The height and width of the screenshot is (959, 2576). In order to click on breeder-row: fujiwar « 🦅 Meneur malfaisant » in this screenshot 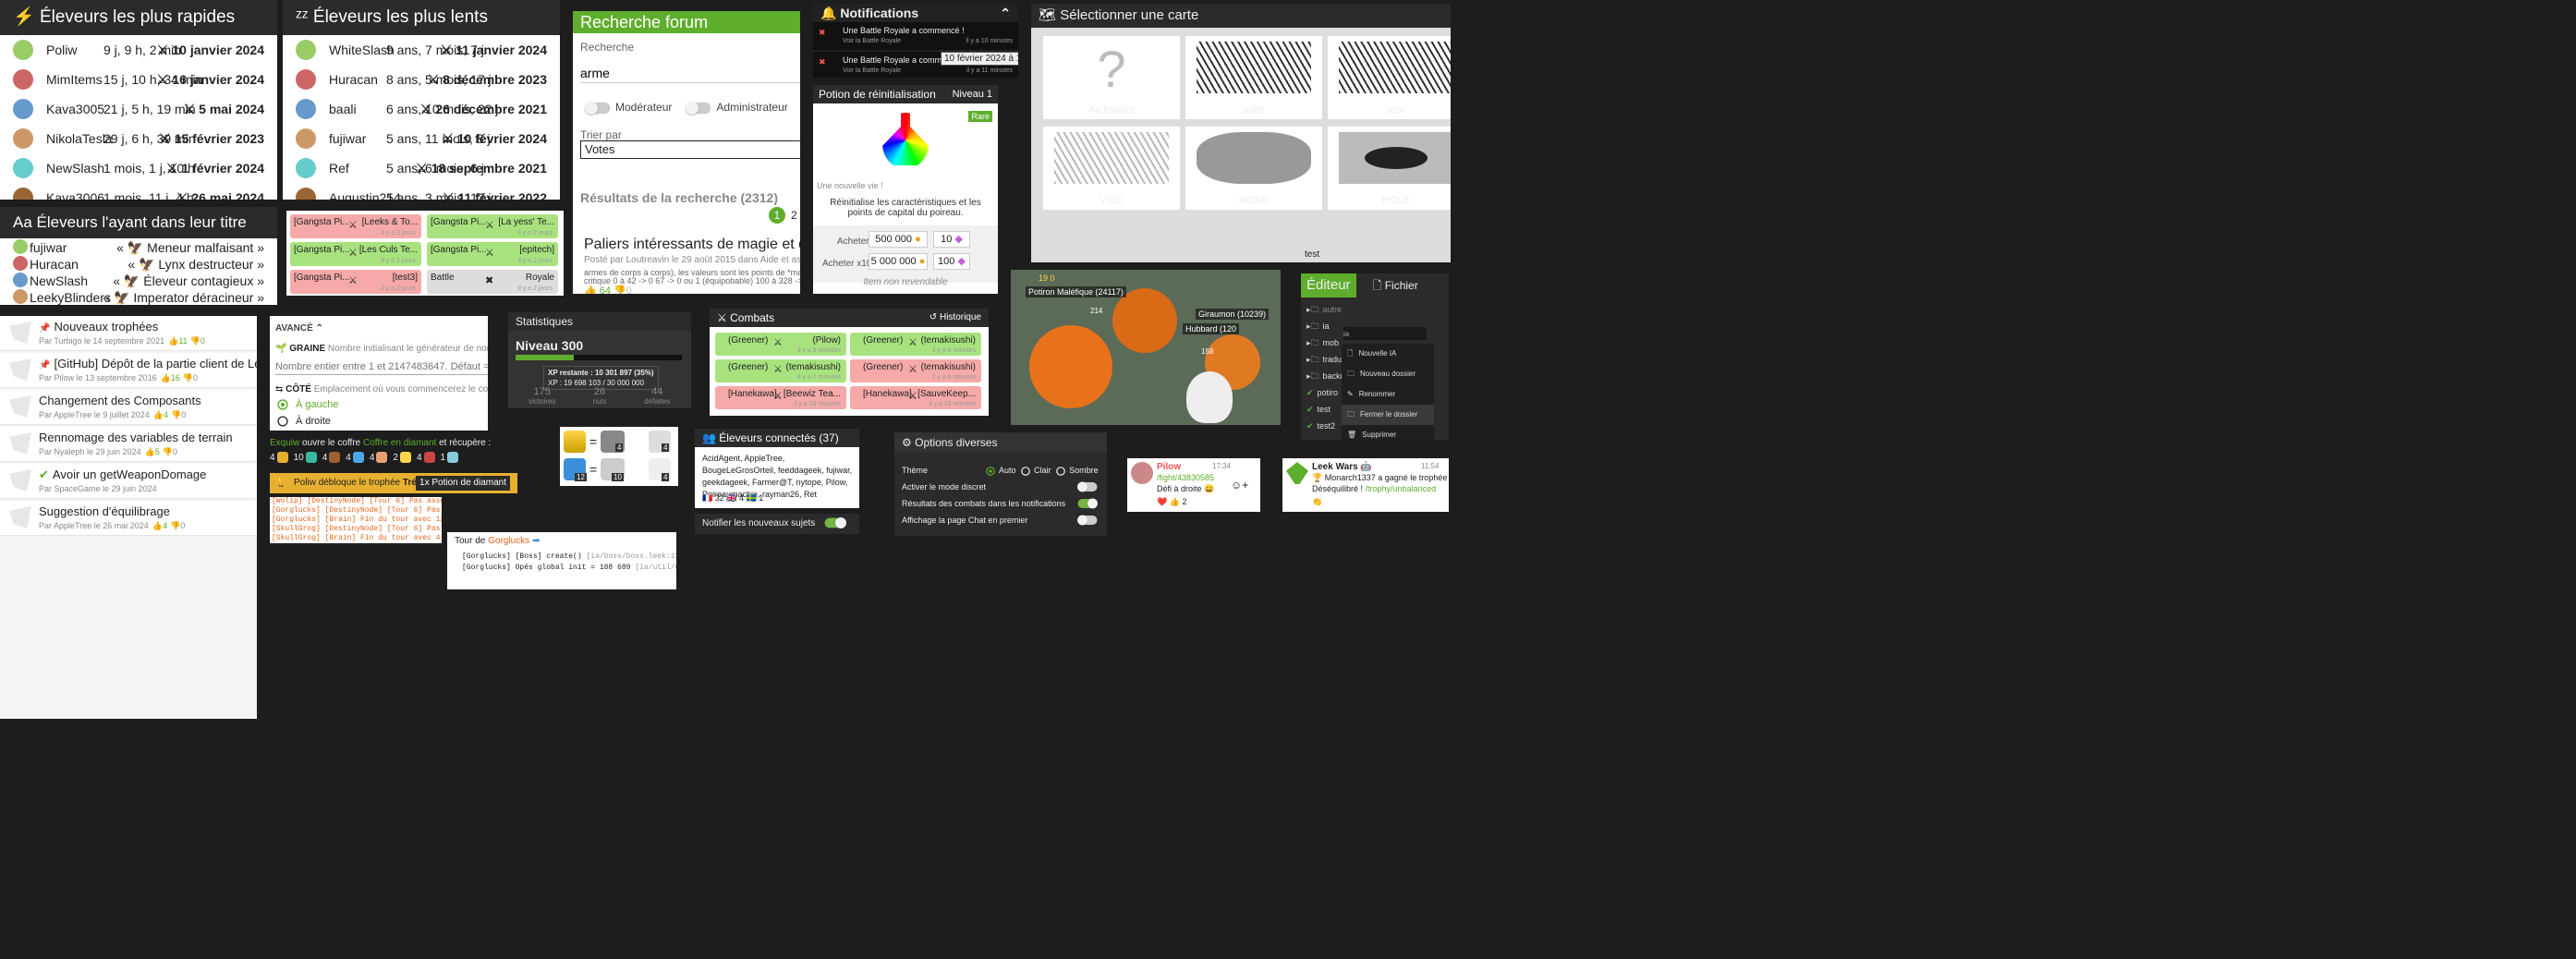, I will do `click(138, 246)`.